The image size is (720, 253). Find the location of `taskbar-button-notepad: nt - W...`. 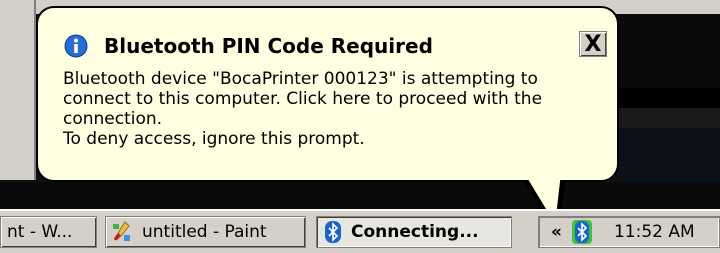

taskbar-button-notepad: nt - W... is located at coordinates (48, 232).